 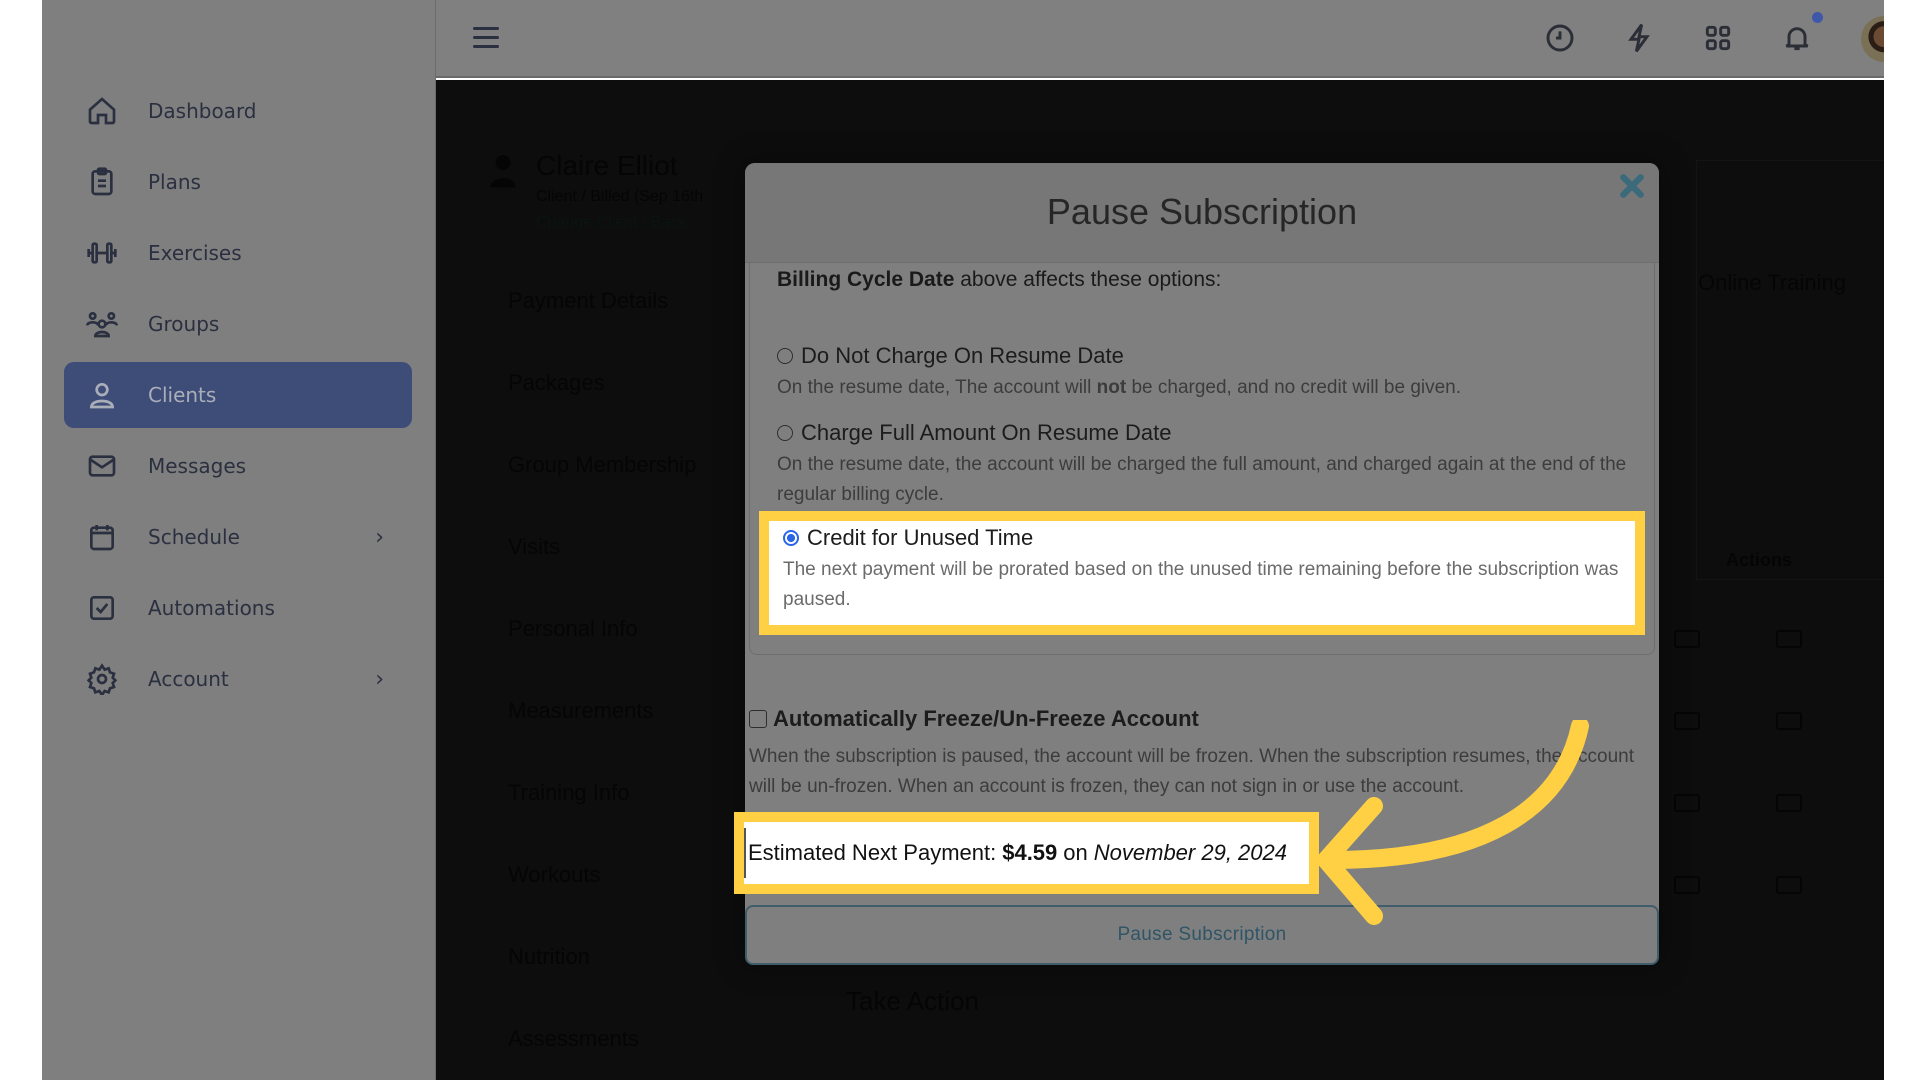 I want to click on modal-title: Pause Subscription, so click(x=1202, y=211).